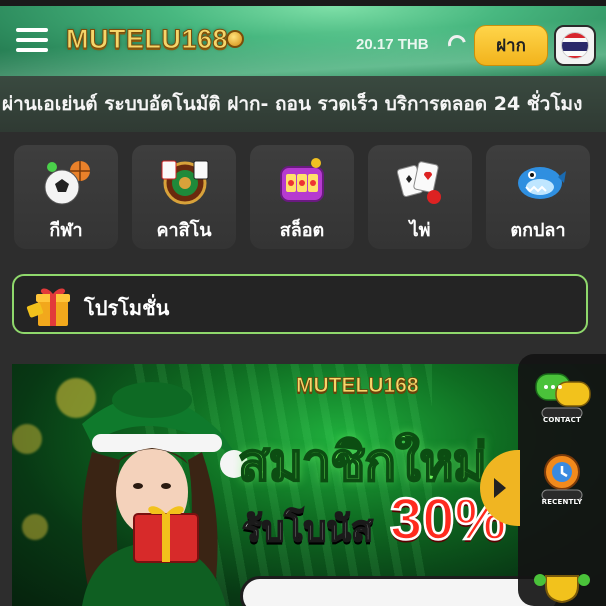 Image resolution: width=606 pixels, height=606 pixels. What do you see at coordinates (48, 307) in the screenshot?
I see `gift-icon` at bounding box center [48, 307].